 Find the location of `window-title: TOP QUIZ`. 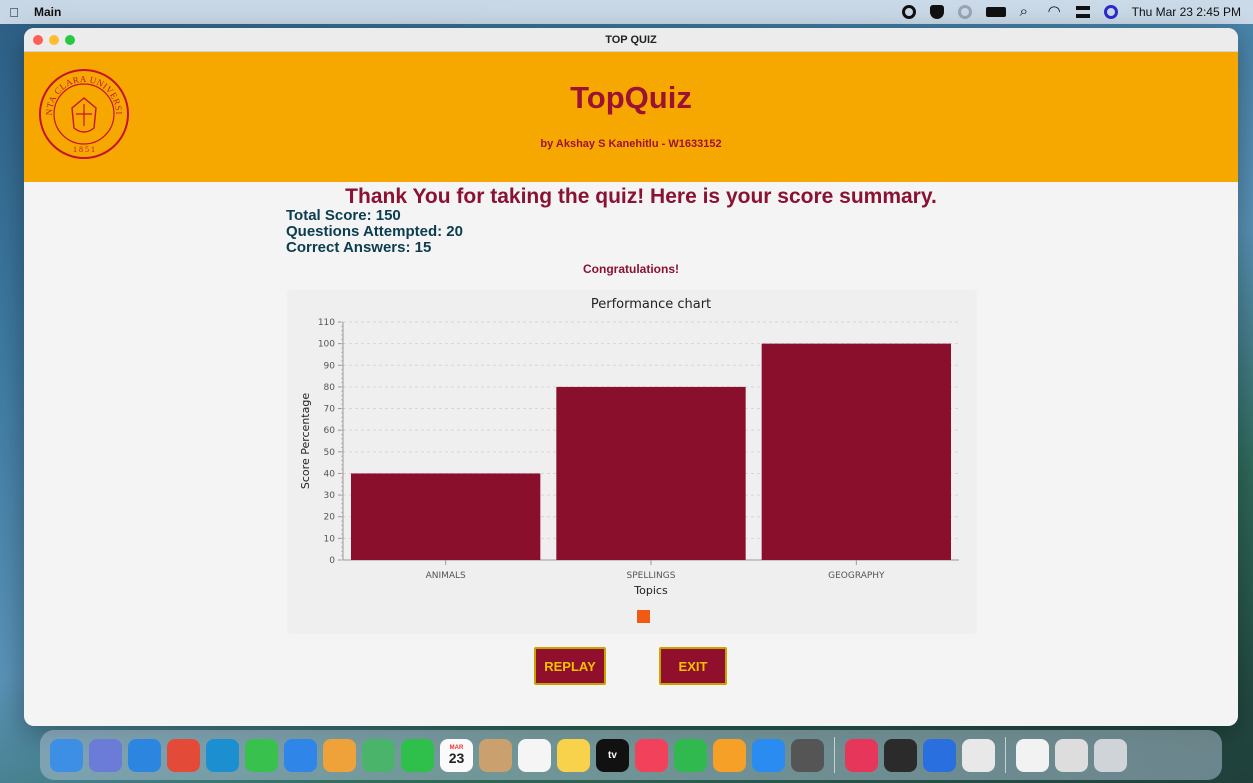

window-title: TOP QUIZ is located at coordinates (631, 39).